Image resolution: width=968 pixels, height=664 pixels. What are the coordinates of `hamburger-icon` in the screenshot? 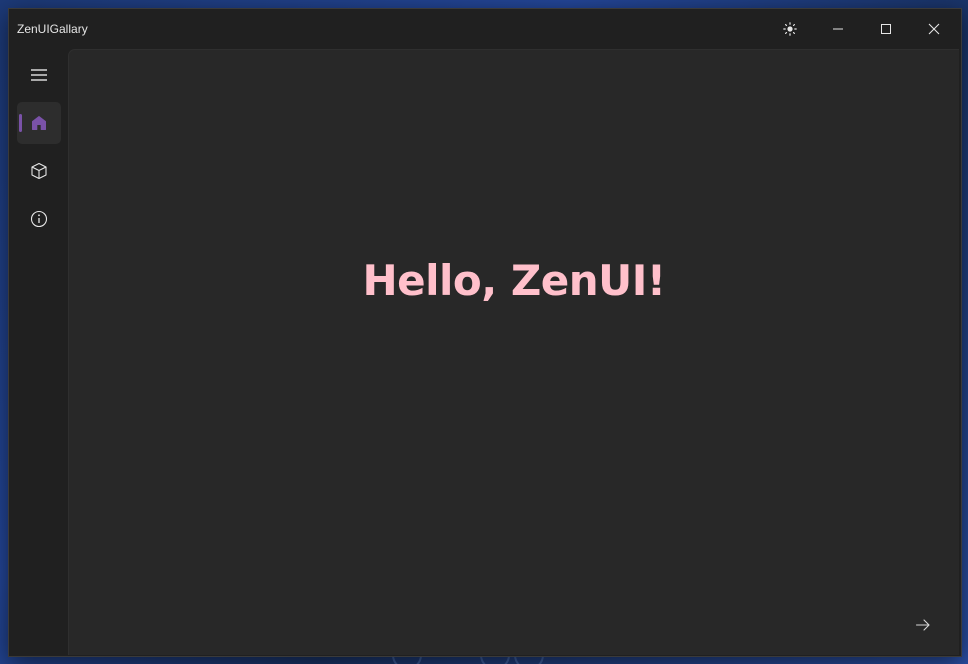 It's located at (39, 75).